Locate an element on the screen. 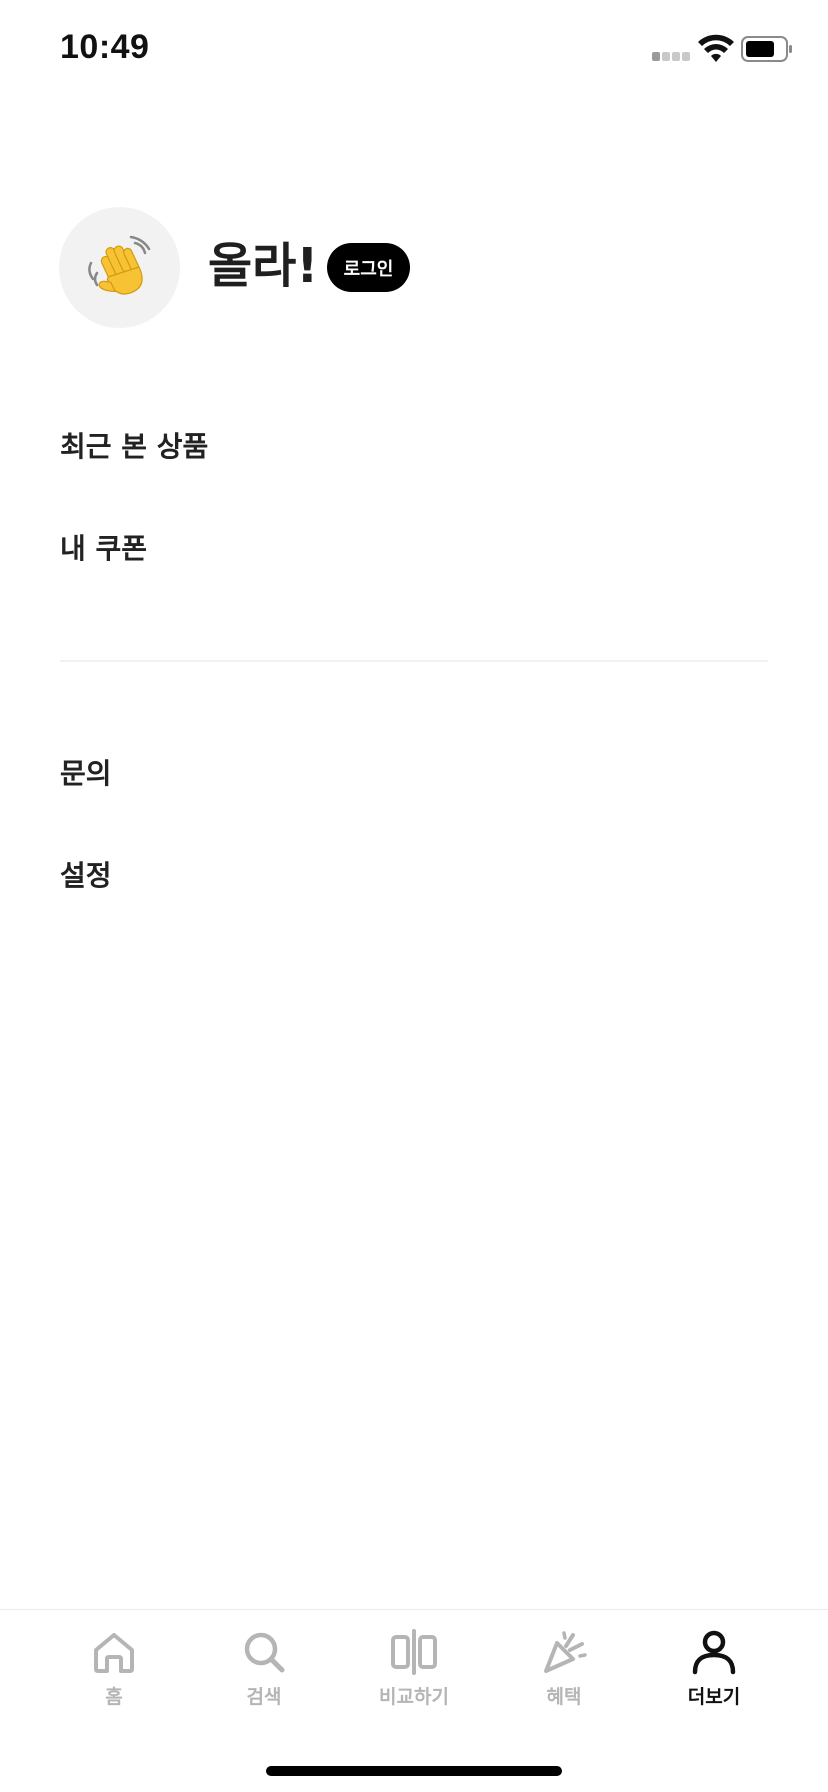 Image resolution: width=828 pixels, height=1792 pixels. tab-bar: 홈 검색 비교하기 혜택 더보기 is located at coordinates (414, 1700).